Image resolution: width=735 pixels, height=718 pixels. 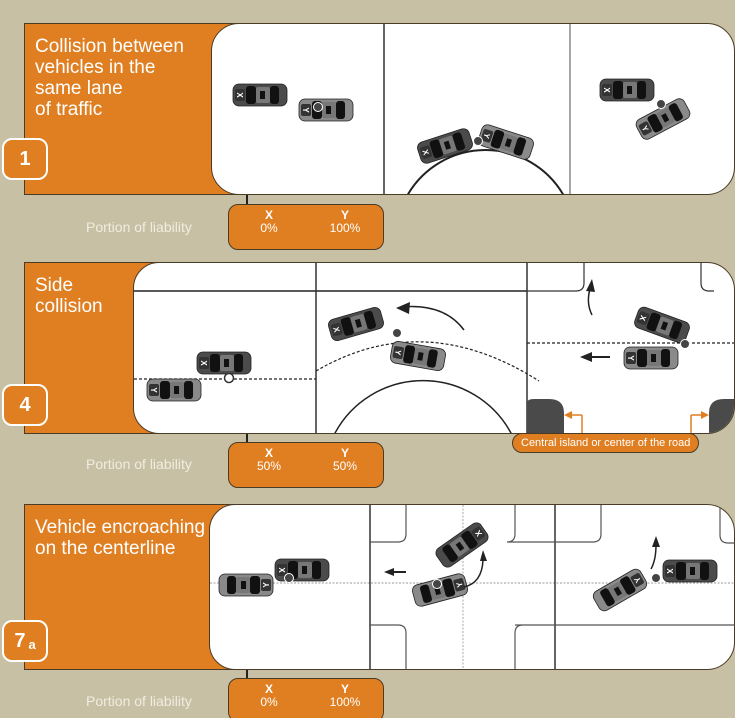 What do you see at coordinates (606, 443) in the screenshot?
I see `case-4-note: Central island or center of the road` at bounding box center [606, 443].